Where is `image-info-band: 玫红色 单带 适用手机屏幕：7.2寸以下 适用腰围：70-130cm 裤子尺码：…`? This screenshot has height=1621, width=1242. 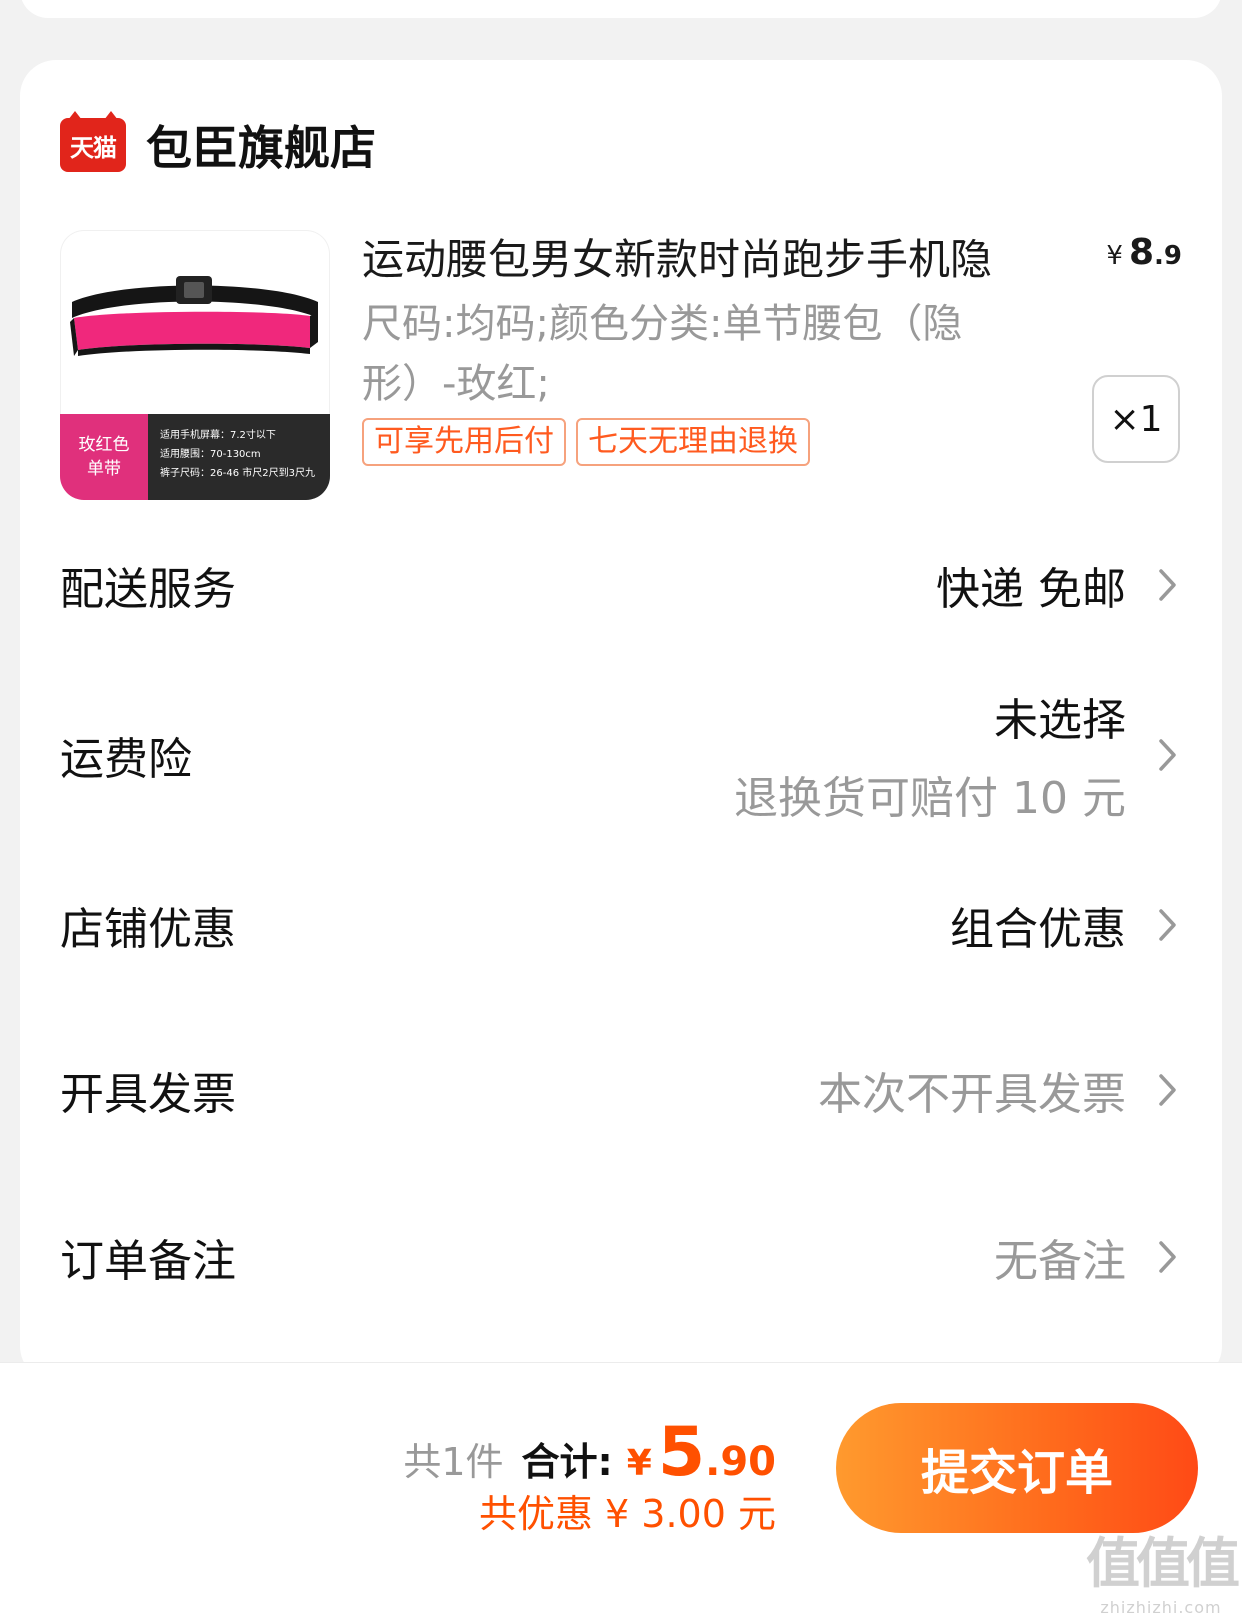 image-info-band: 玫红色 单带 适用手机屏幕：7.2寸以下 适用腰围：70-130cm 裤子尺码：… is located at coordinates (195, 457).